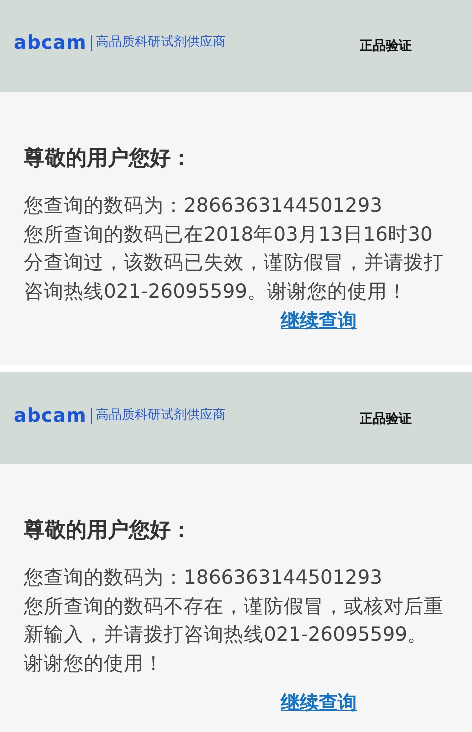  Describe the element at coordinates (204, 206) in the screenshot. I see `code-line: 您查询的数码为：2866363144501293` at that location.